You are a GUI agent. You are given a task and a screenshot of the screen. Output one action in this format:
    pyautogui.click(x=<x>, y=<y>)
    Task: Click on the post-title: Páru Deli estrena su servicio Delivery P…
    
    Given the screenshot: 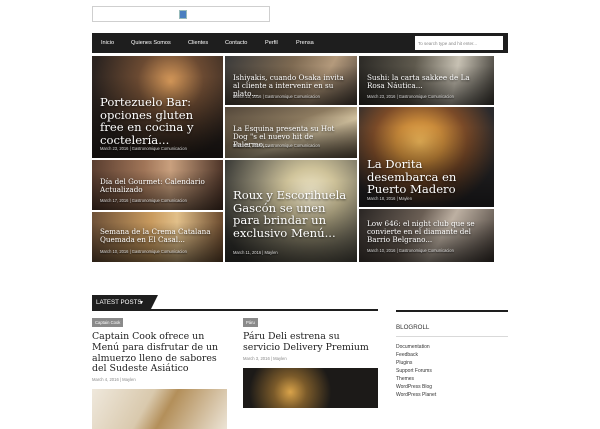 What is the action you would take?
    pyautogui.click(x=310, y=342)
    